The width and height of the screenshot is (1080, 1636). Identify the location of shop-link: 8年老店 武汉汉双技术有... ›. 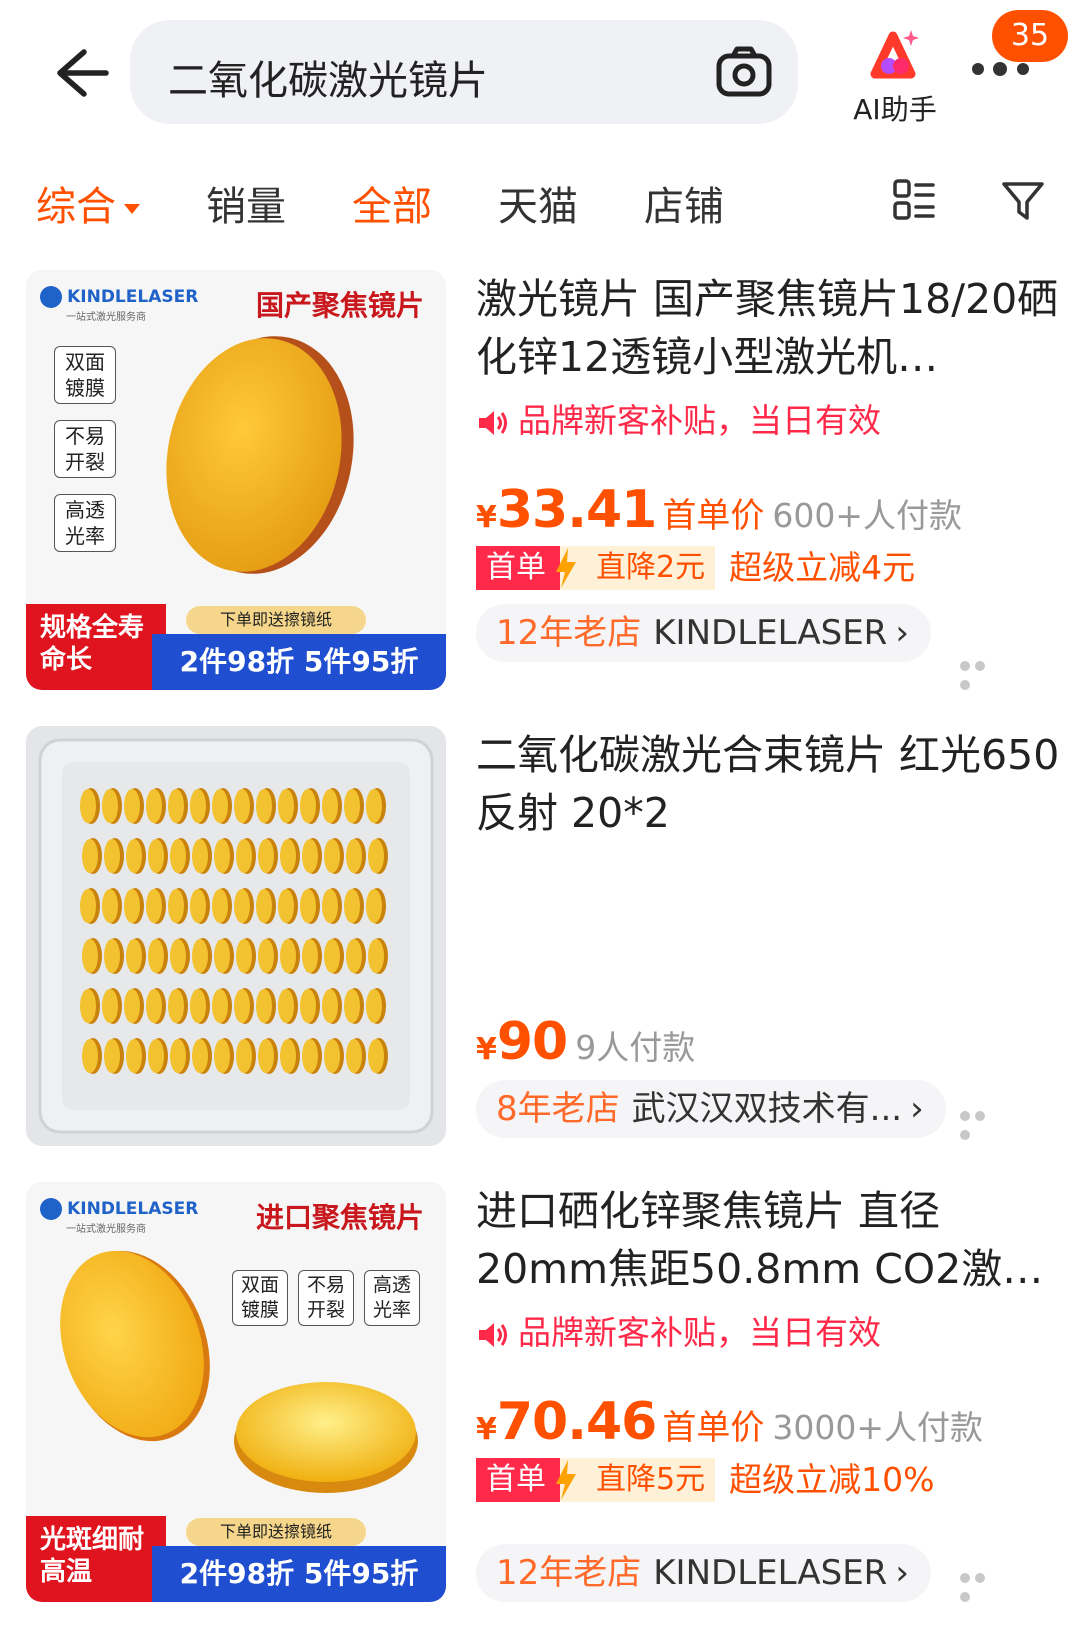
(711, 1109).